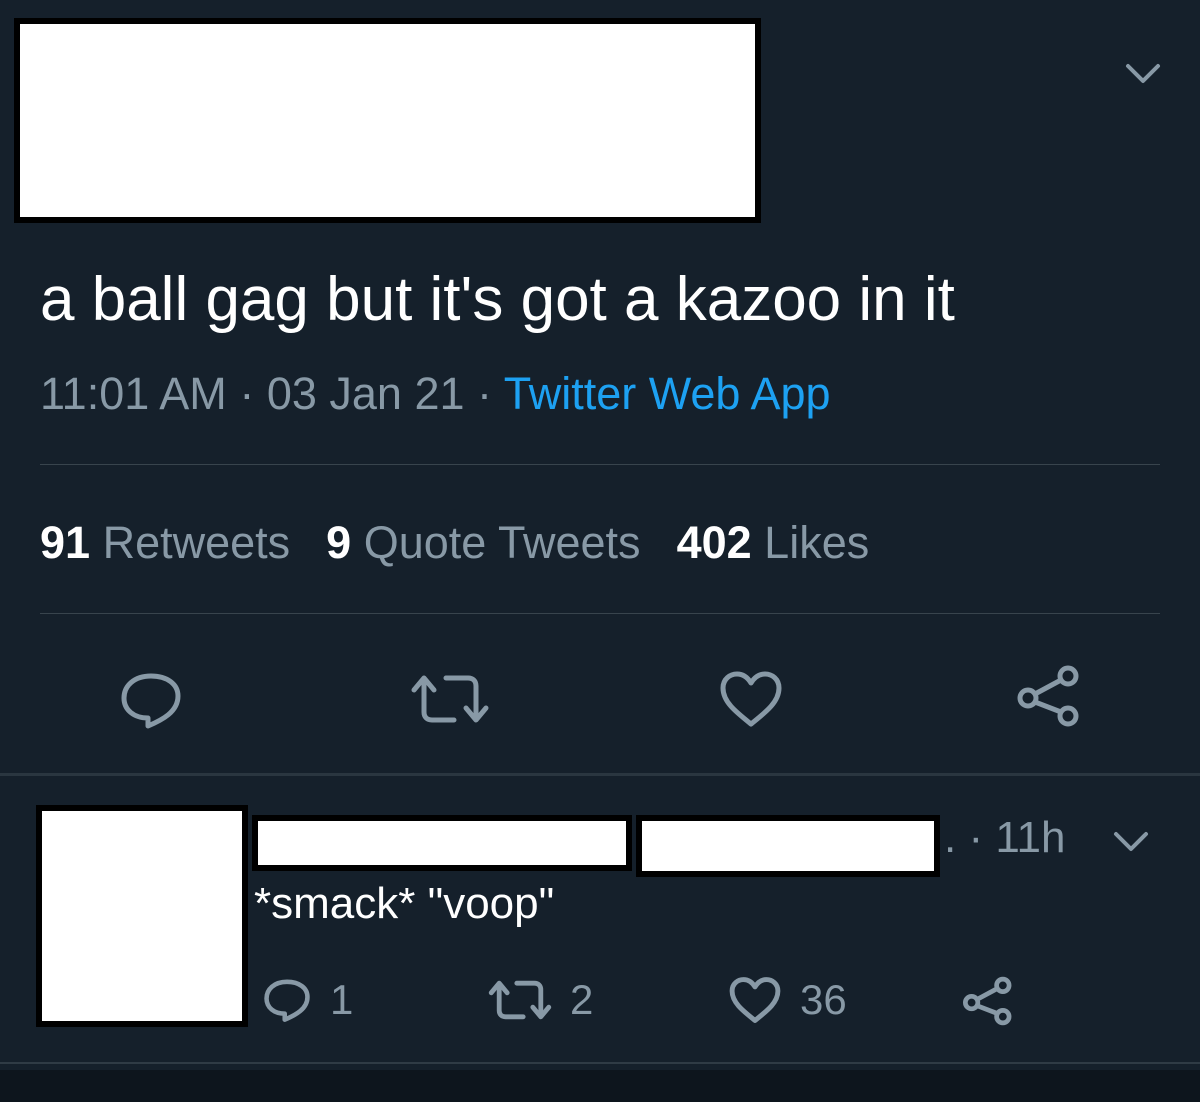  I want to click on retweets-stat: 91 Retweets, so click(165, 542).